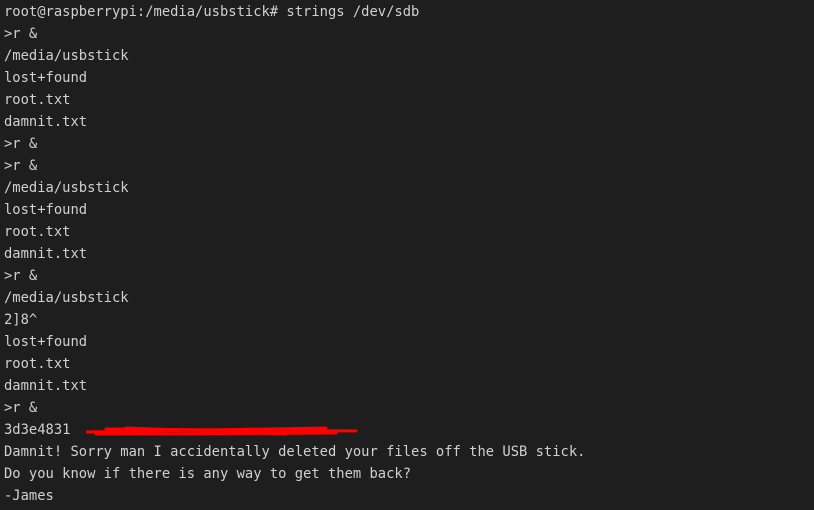 The height and width of the screenshot is (510, 814). I want to click on redaction-scribble, so click(222, 431).